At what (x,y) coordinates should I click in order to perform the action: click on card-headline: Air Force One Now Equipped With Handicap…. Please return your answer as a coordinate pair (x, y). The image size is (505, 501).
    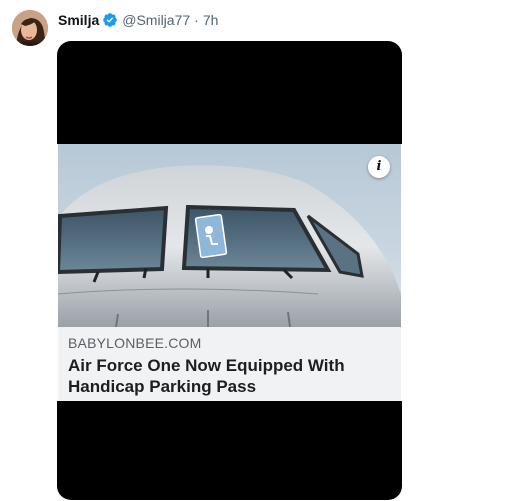
    Looking at the image, I should click on (206, 376).